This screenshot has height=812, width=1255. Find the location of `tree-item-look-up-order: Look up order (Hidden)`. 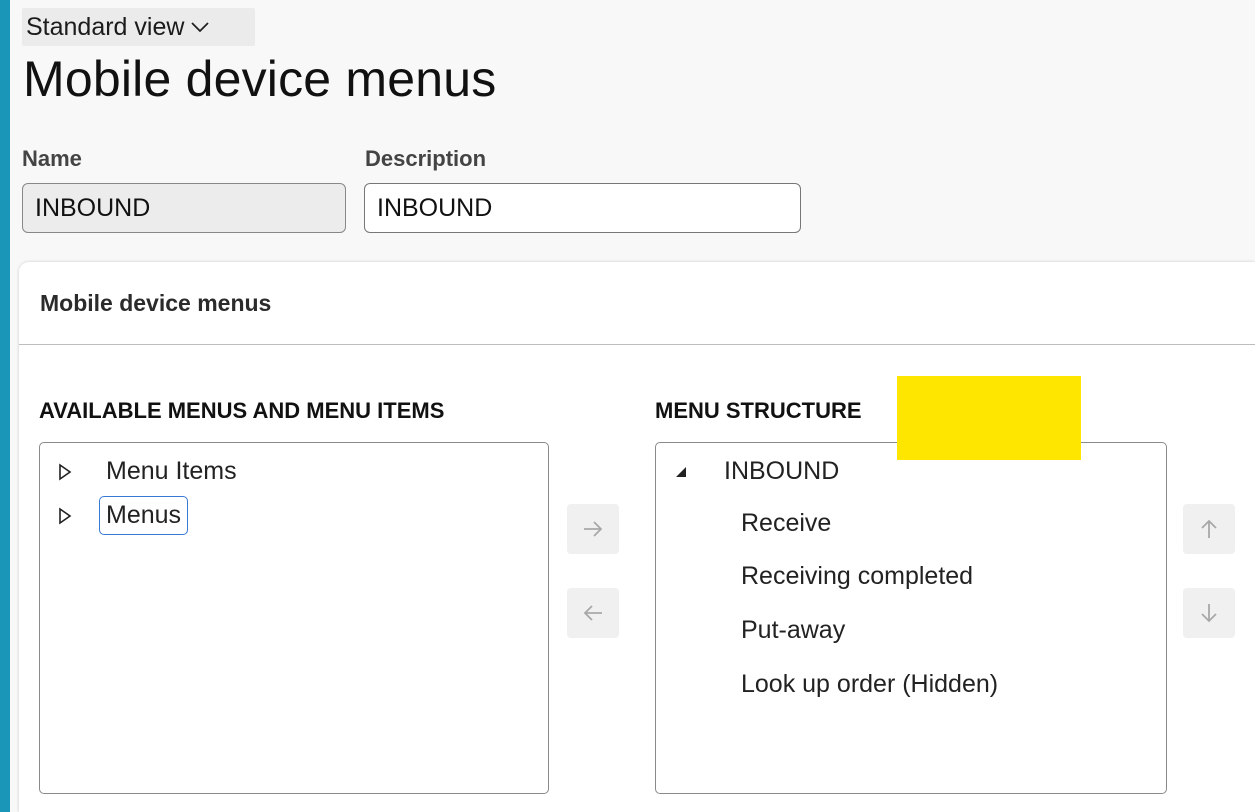

tree-item-look-up-order: Look up order (Hidden) is located at coordinates (869, 684).